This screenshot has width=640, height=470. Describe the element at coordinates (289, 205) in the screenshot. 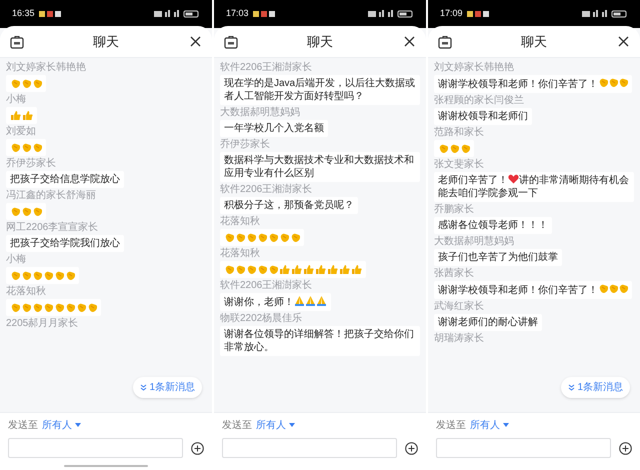

I see `message-text: 积极分子这，那预备党员呢？` at that location.